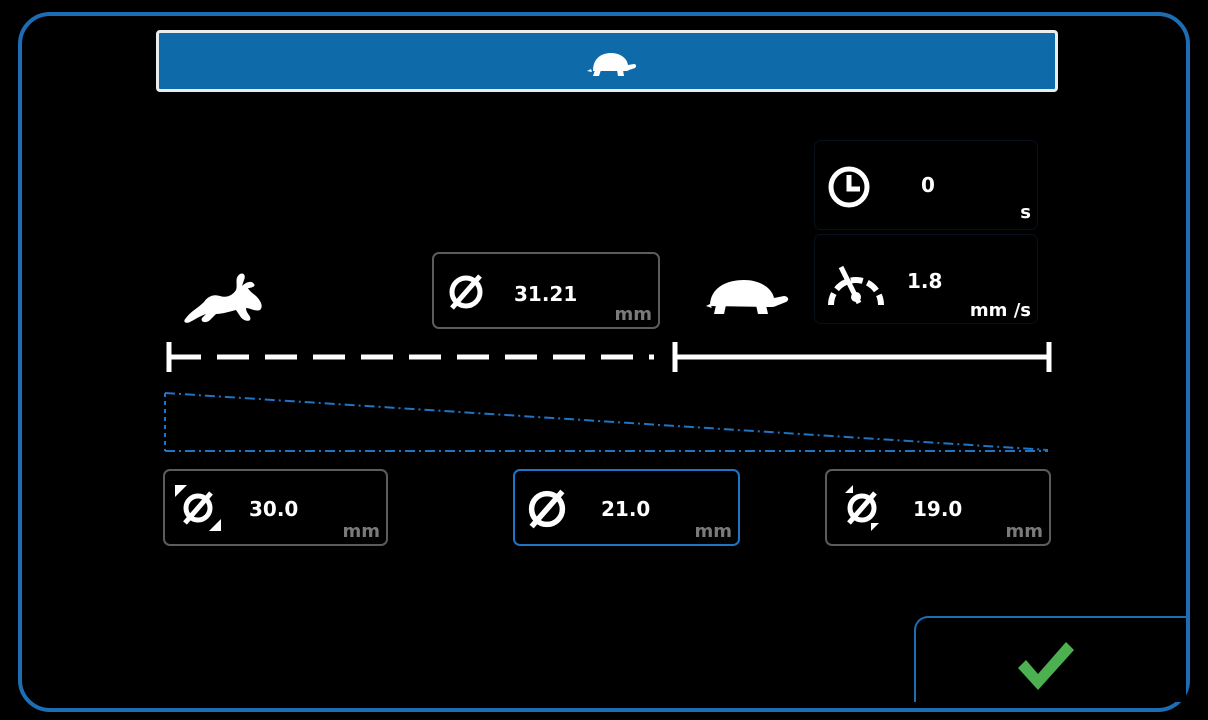 The height and width of the screenshot is (720, 1208). I want to click on clock-icon, so click(849, 187).